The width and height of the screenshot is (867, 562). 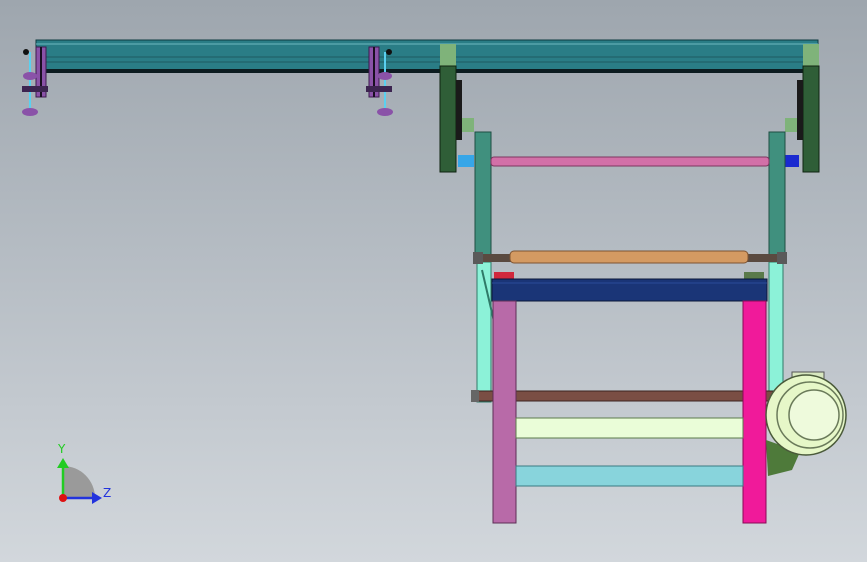 I want to click on bracket-left-plate, so click(x=448, y=119).